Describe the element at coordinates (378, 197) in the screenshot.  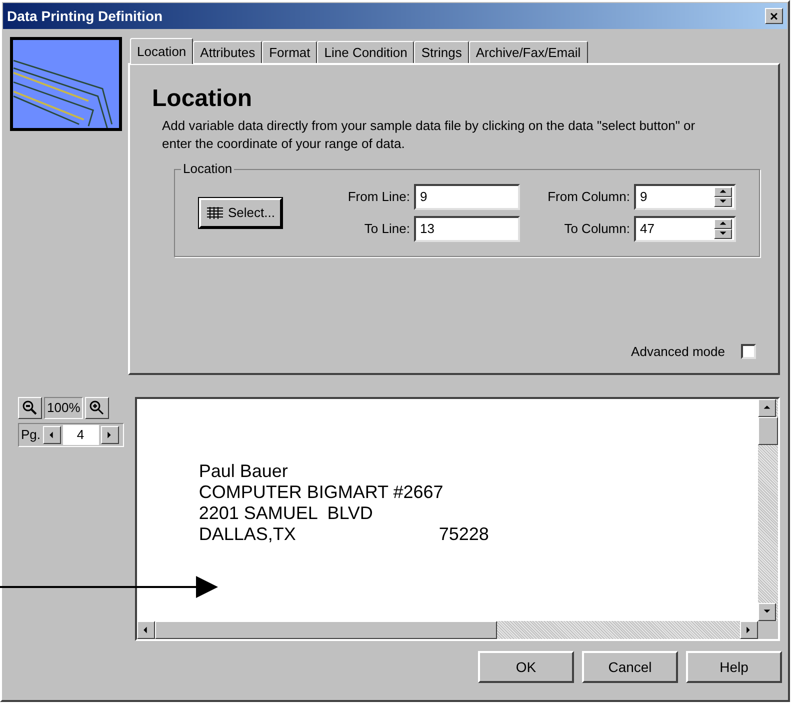
I see `field-label: From Line:` at that location.